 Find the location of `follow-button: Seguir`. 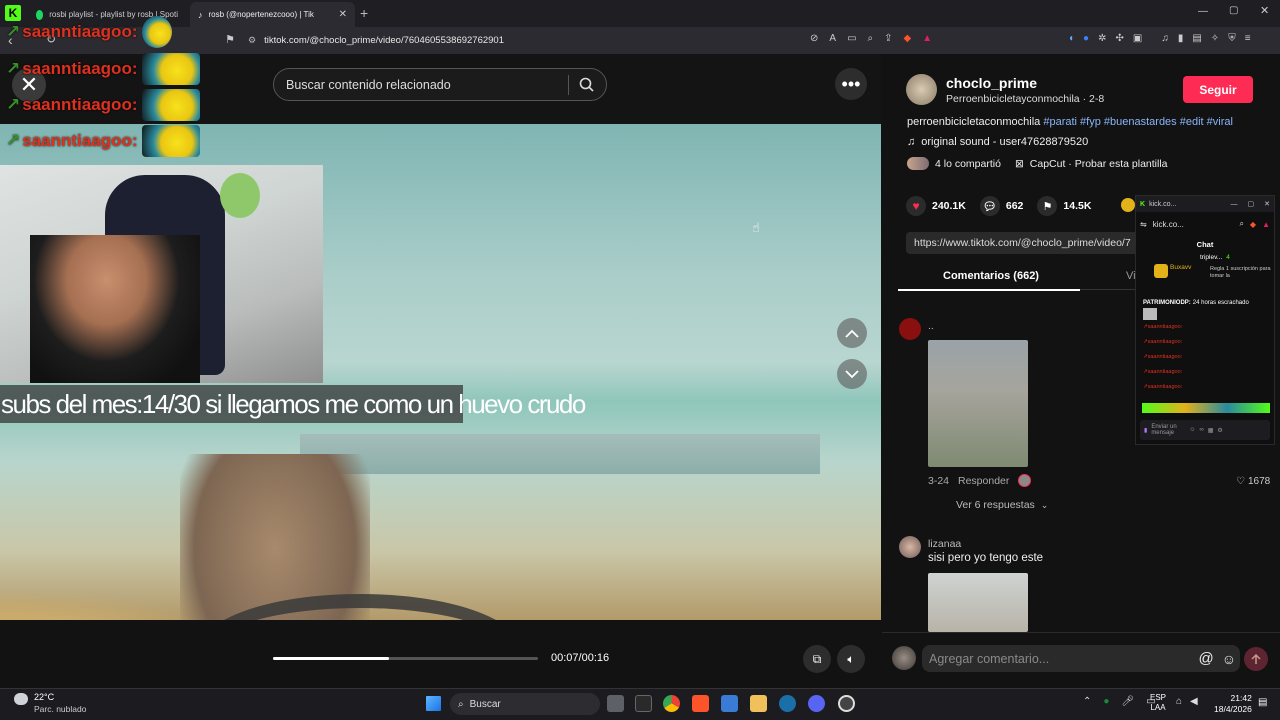

follow-button: Seguir is located at coordinates (1218, 89).